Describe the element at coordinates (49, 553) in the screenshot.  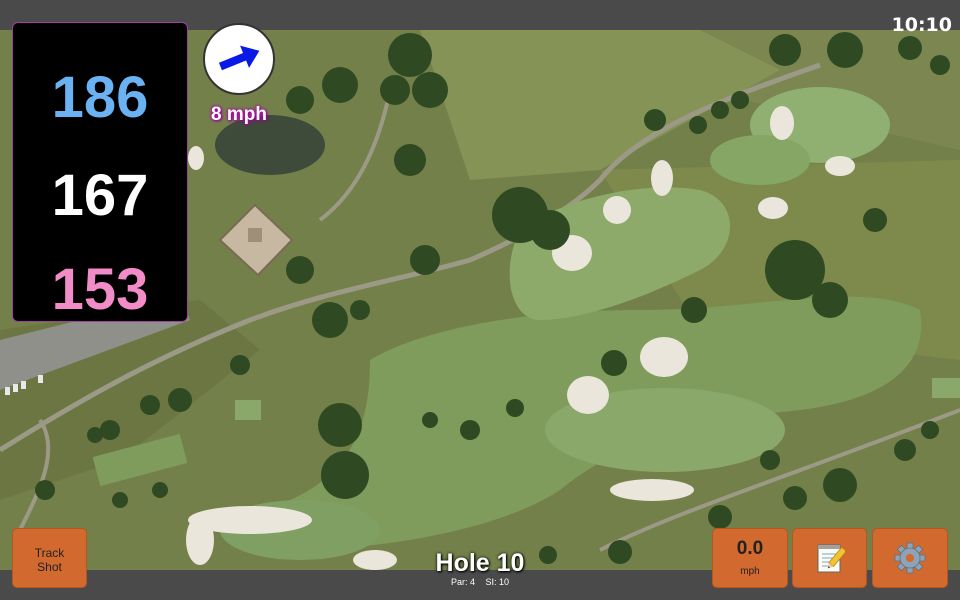
I see `track-shot-label-line1: Track` at that location.